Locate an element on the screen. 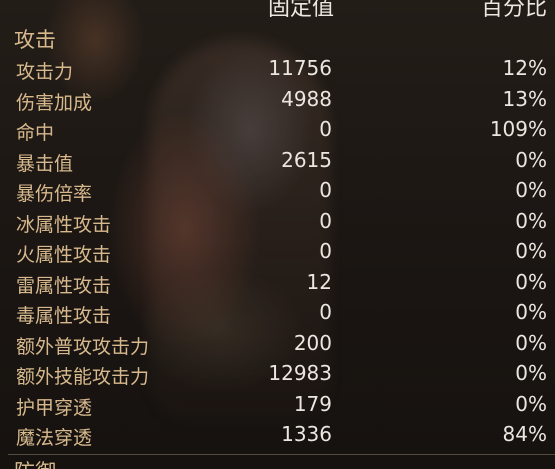  section-title-attack: 攻击 is located at coordinates (35, 40).